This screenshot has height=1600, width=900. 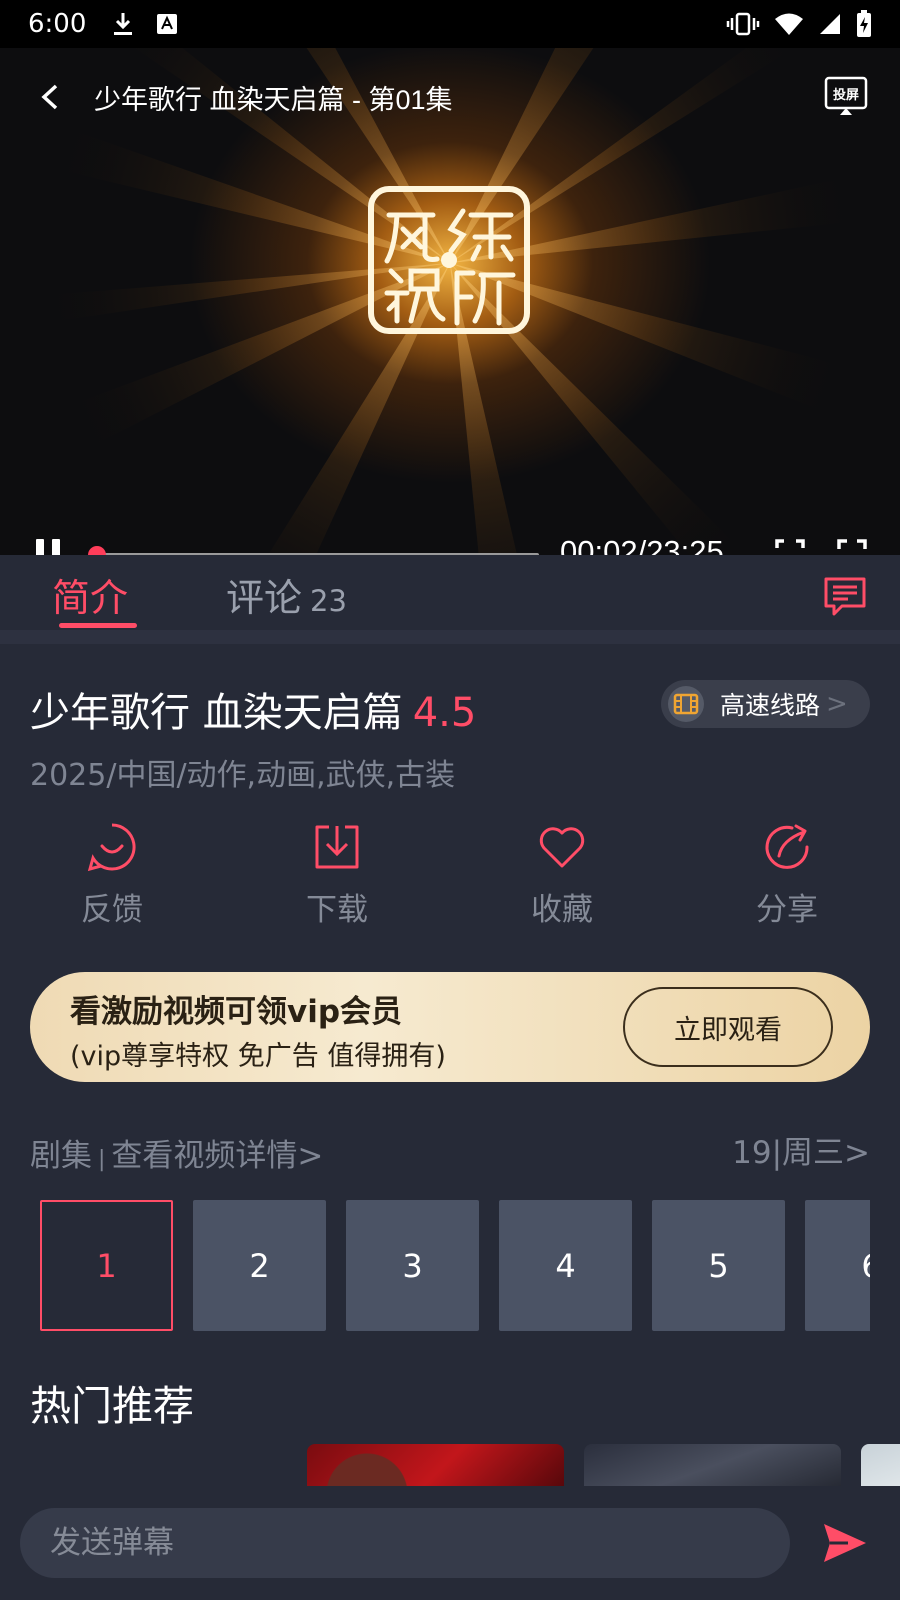 I want to click on fullscreen-icon, so click(x=852, y=544).